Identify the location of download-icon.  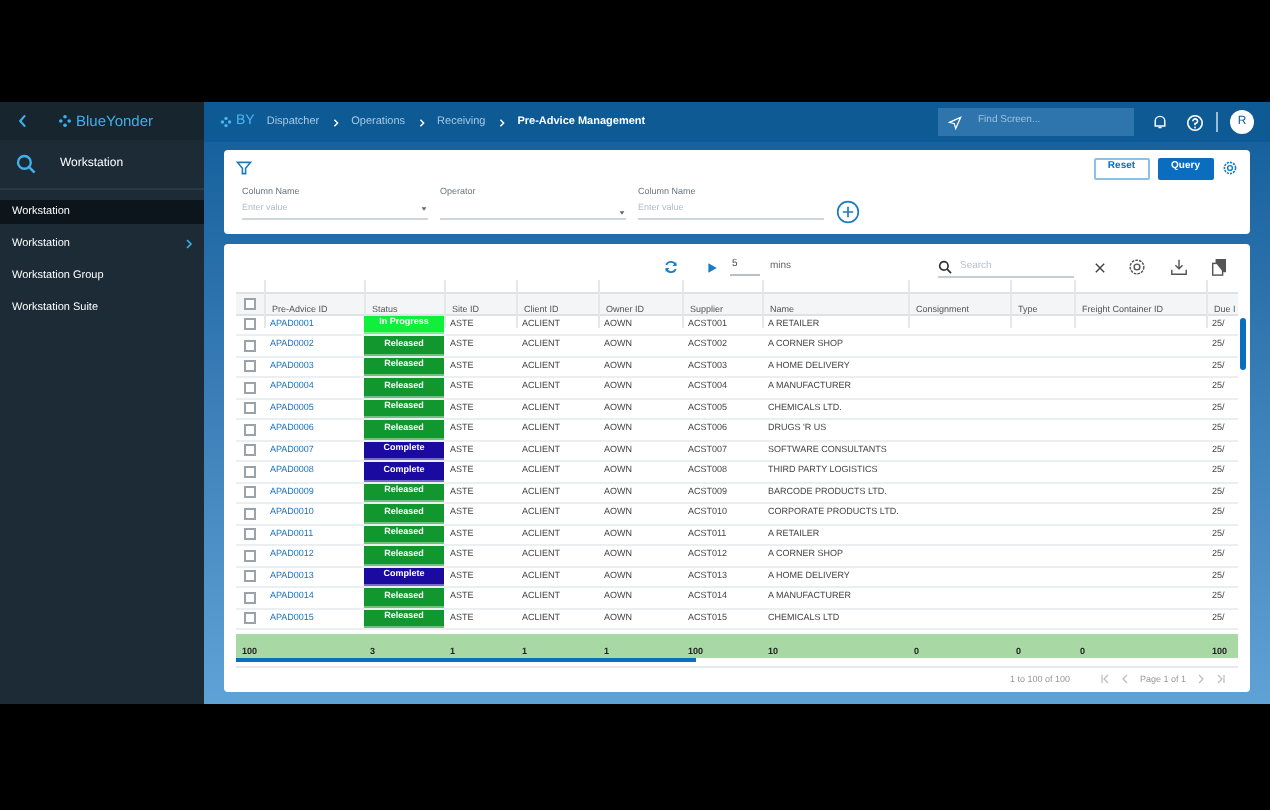
(1179, 267).